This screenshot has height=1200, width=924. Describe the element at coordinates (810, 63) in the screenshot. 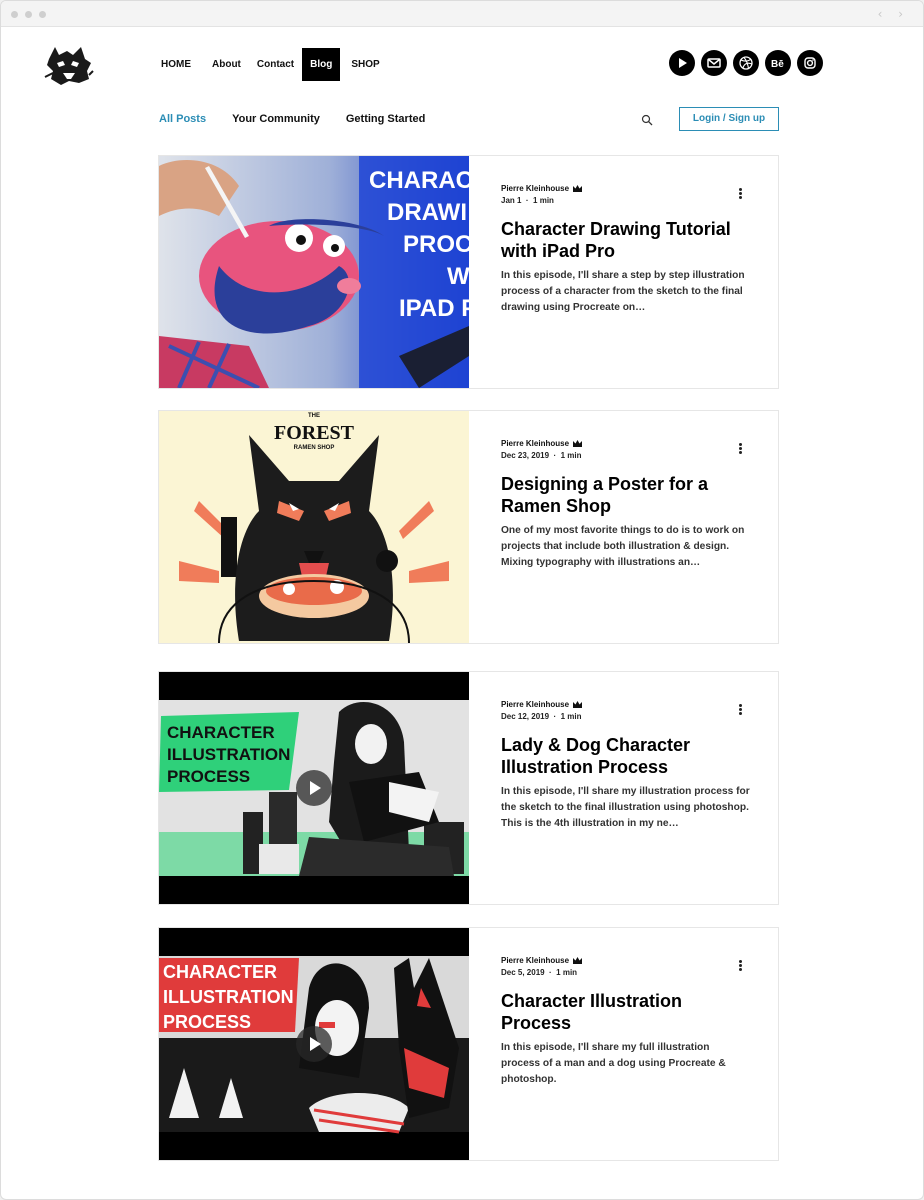

I see `instagram-icon` at that location.